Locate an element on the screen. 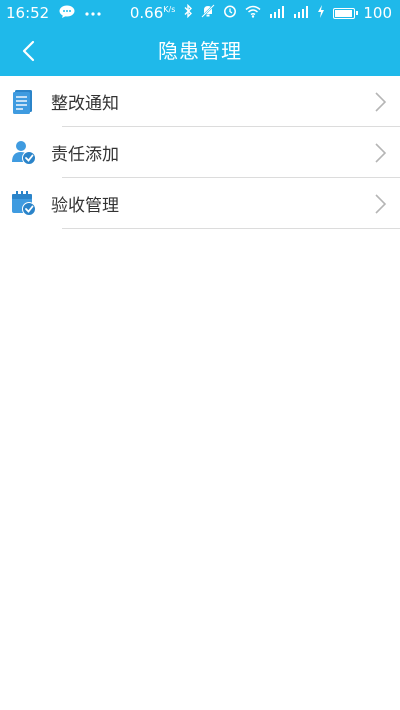  battery-icon is located at coordinates (346, 13).